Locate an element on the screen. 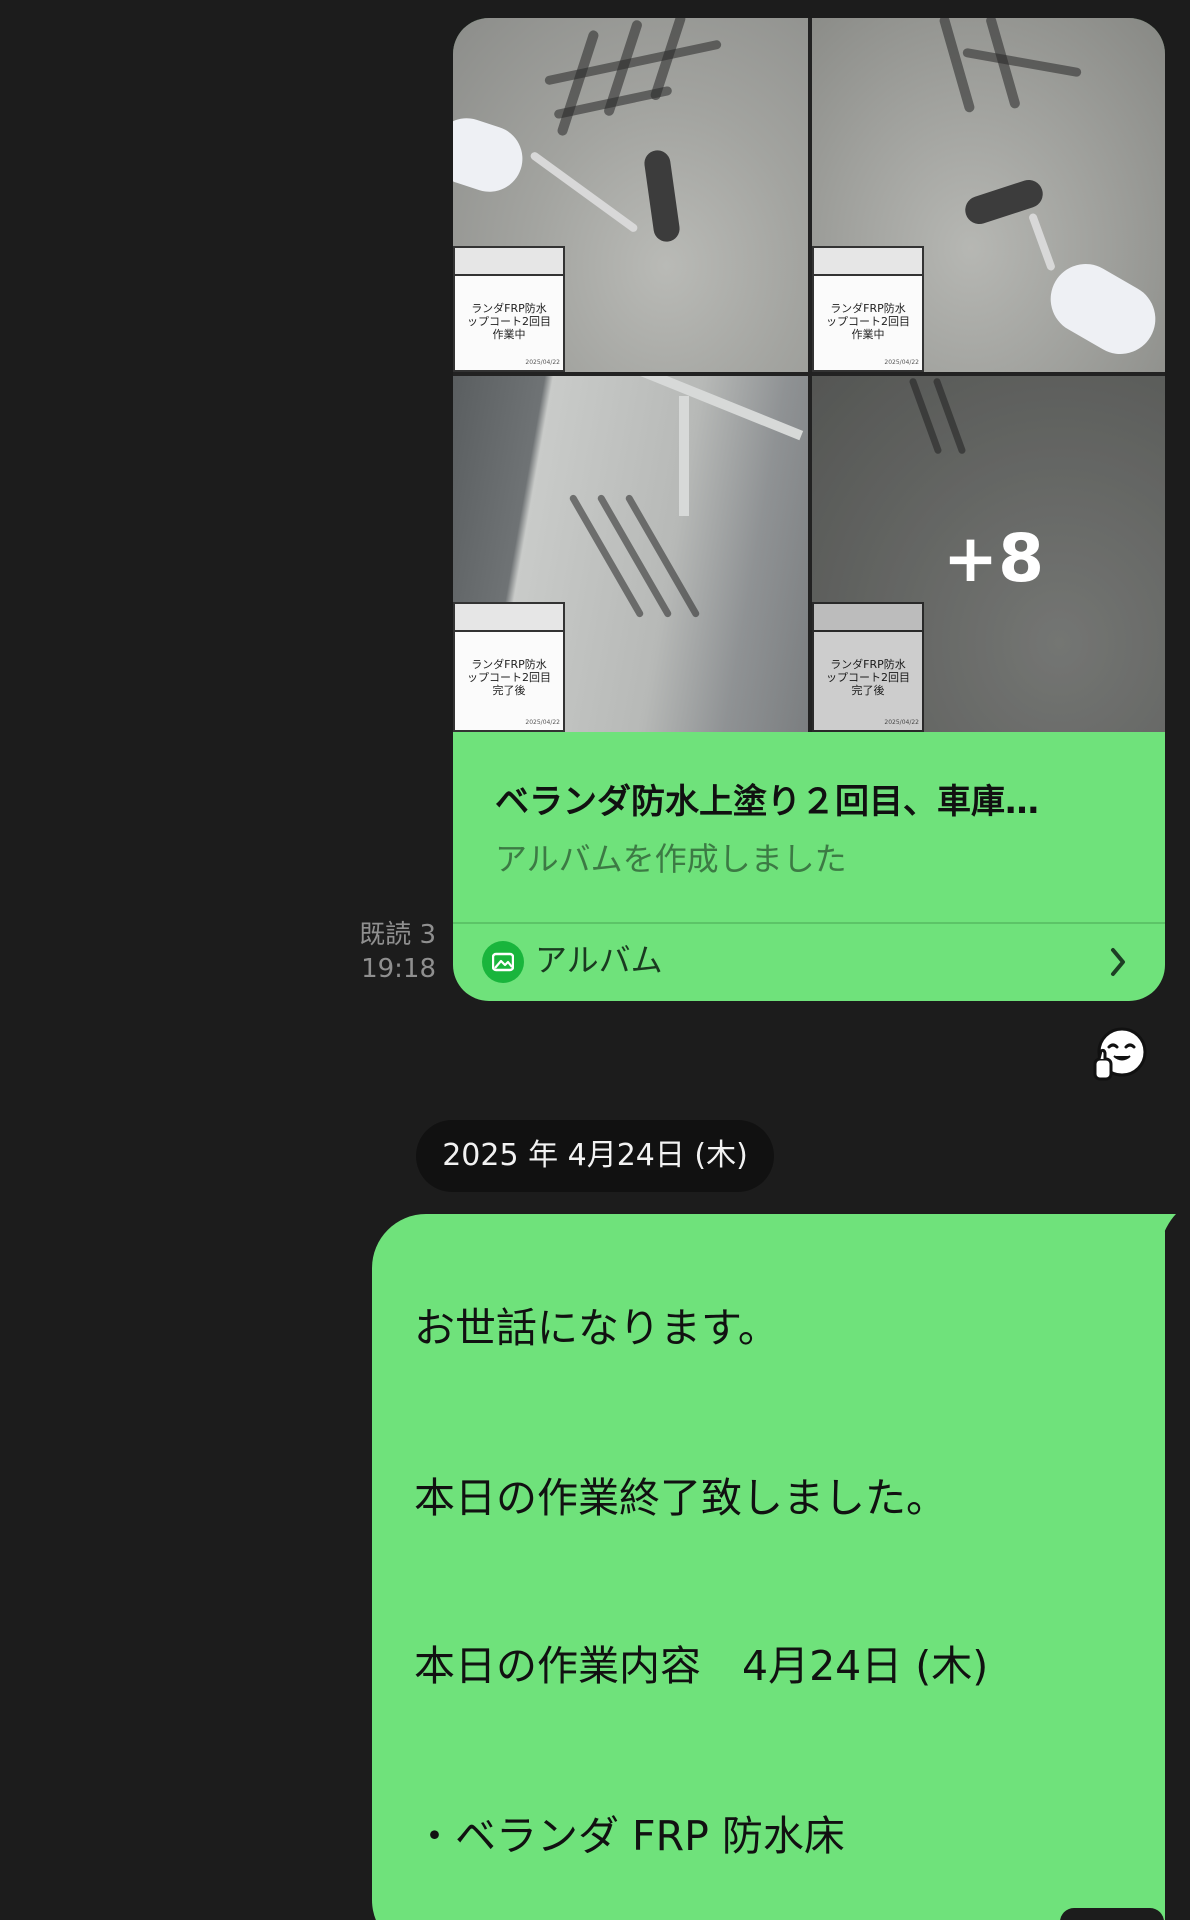 The width and height of the screenshot is (1190, 1920). date-separator: 2025 年 4月24日 (木) is located at coordinates (595, 1156).